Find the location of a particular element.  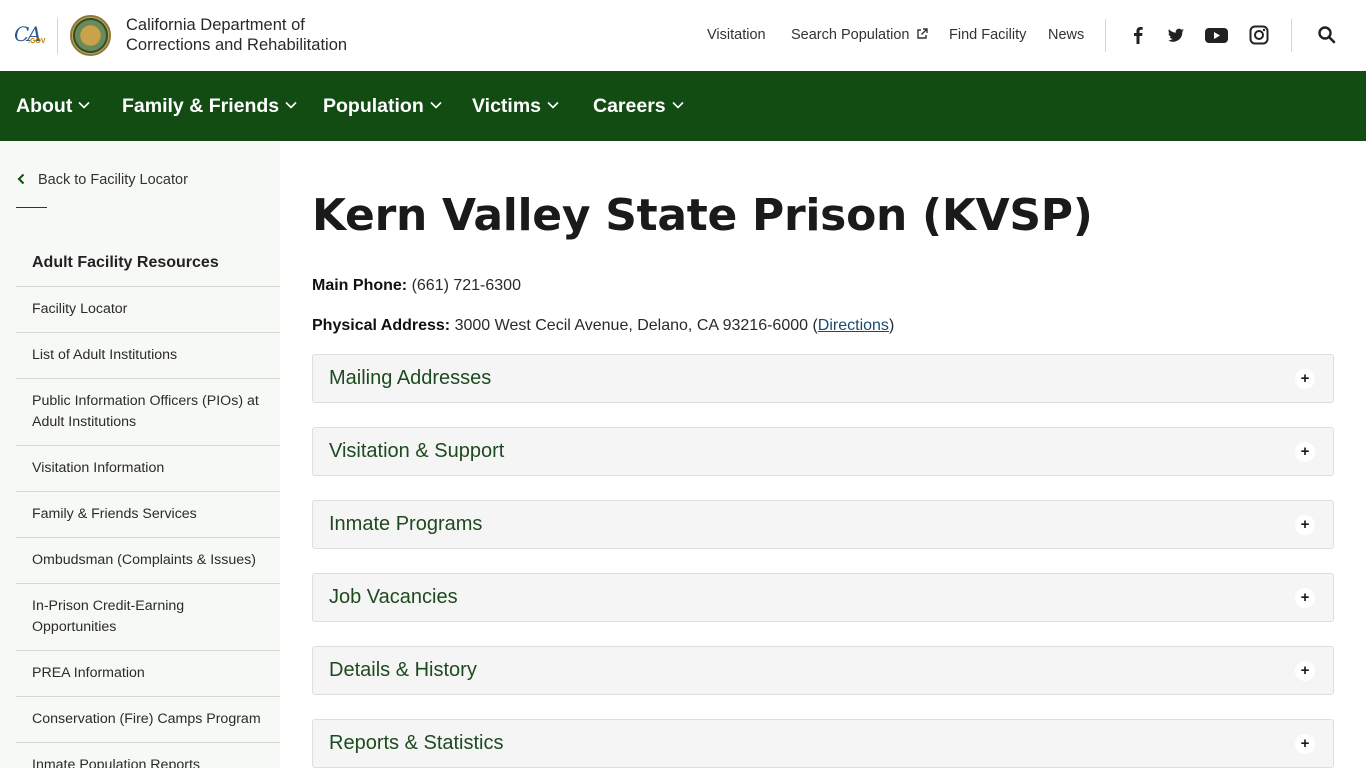

sidebar-item-facility-locator: Facility Locator is located at coordinates (148, 309).